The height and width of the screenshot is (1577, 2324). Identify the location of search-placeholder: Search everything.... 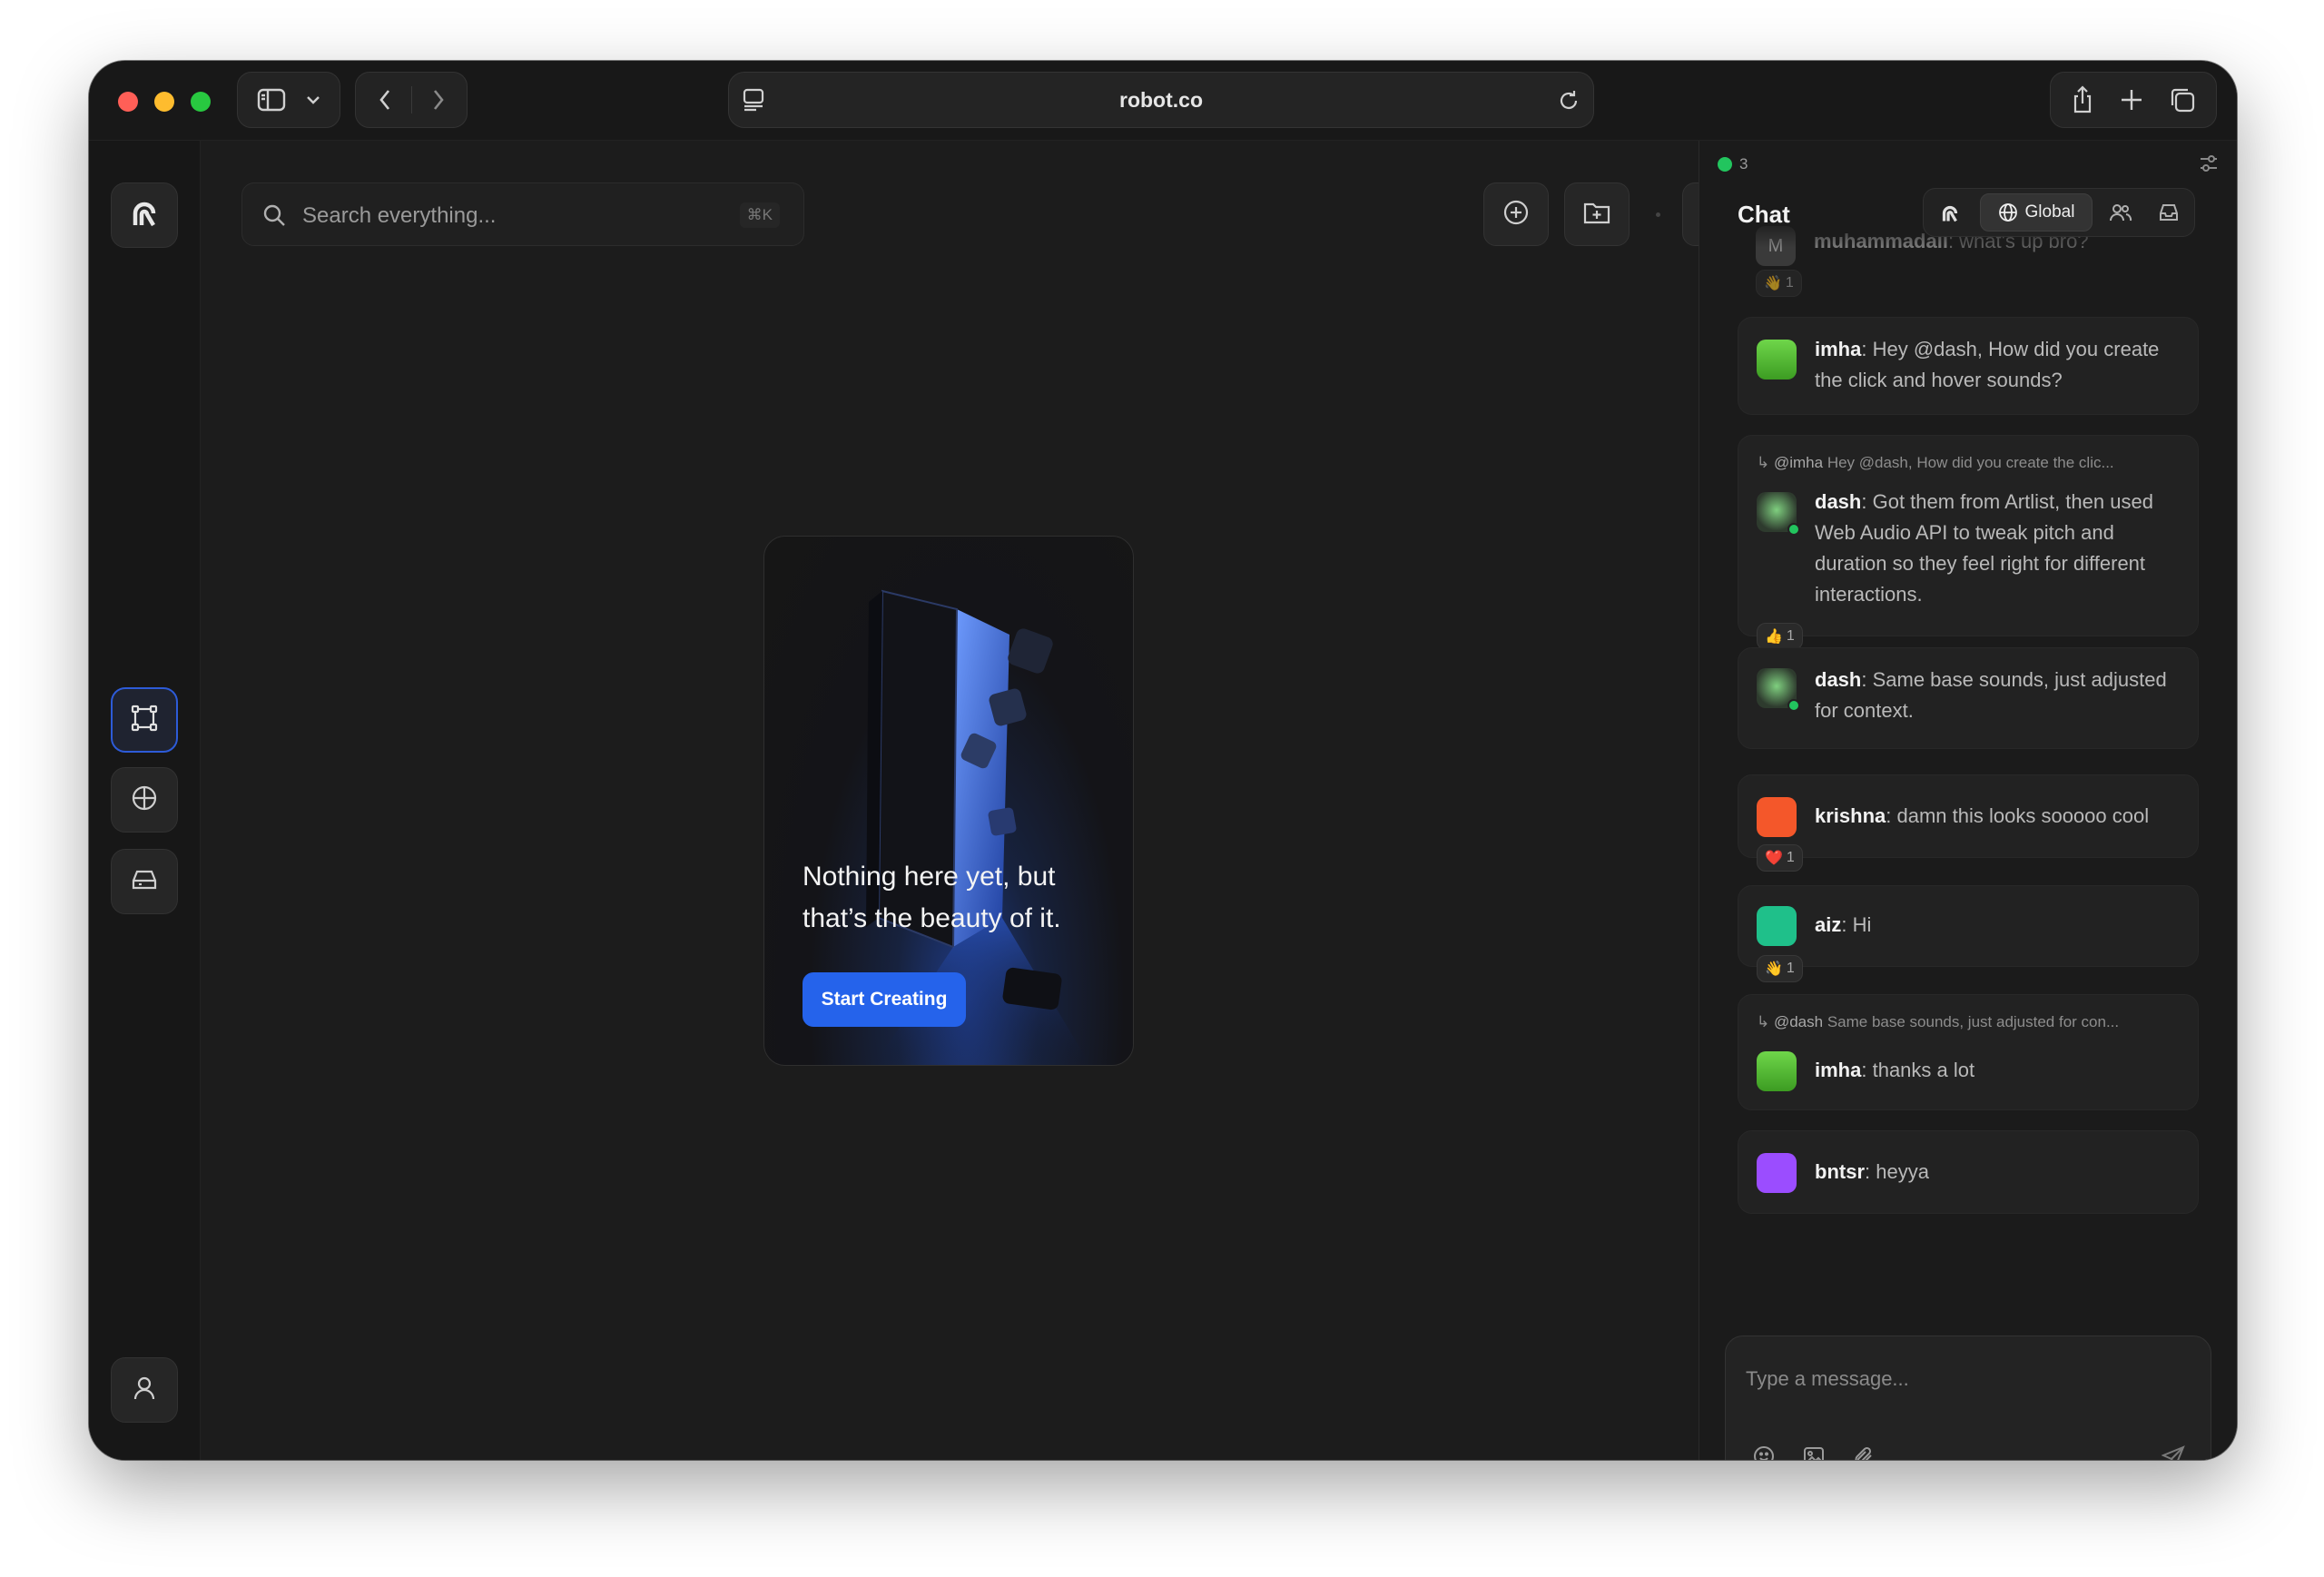
(399, 216).